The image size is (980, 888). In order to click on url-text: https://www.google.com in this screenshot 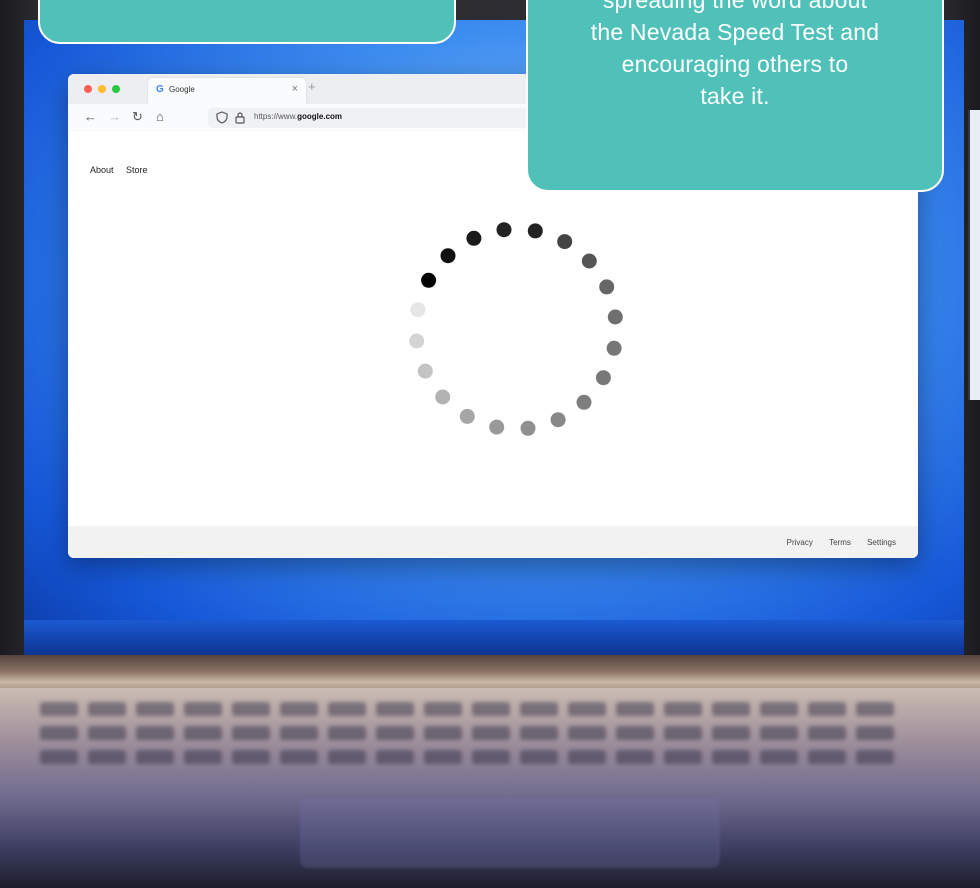, I will do `click(298, 116)`.